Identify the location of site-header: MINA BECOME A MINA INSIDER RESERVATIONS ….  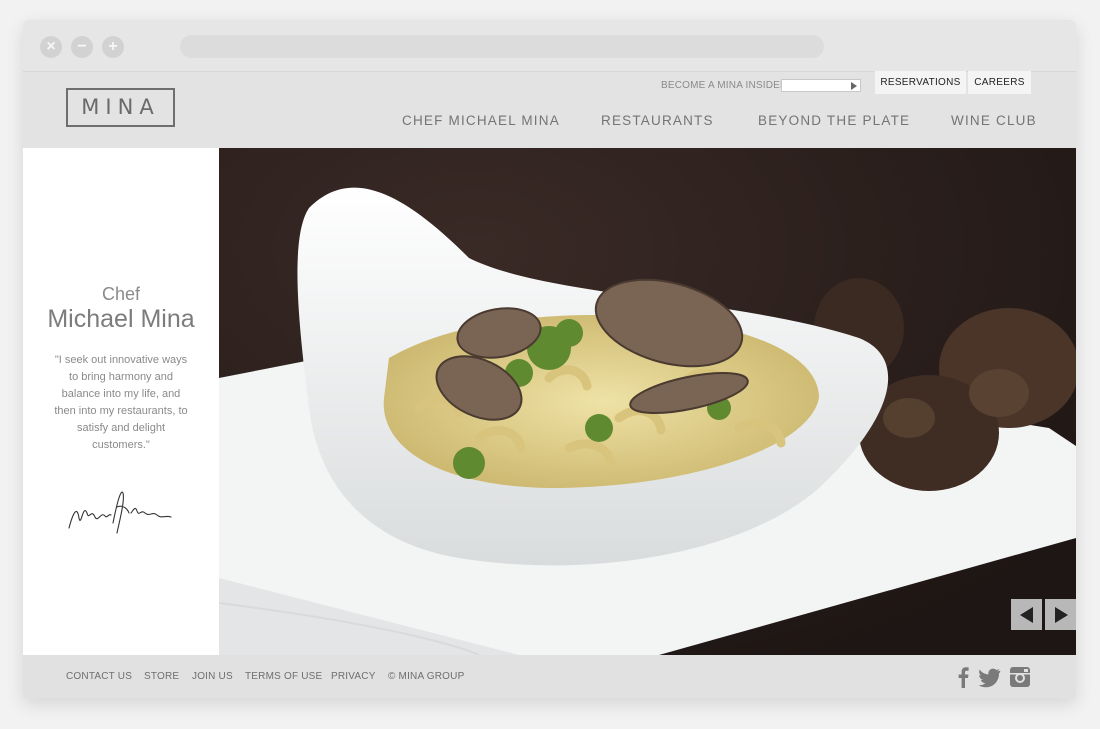
(549, 109).